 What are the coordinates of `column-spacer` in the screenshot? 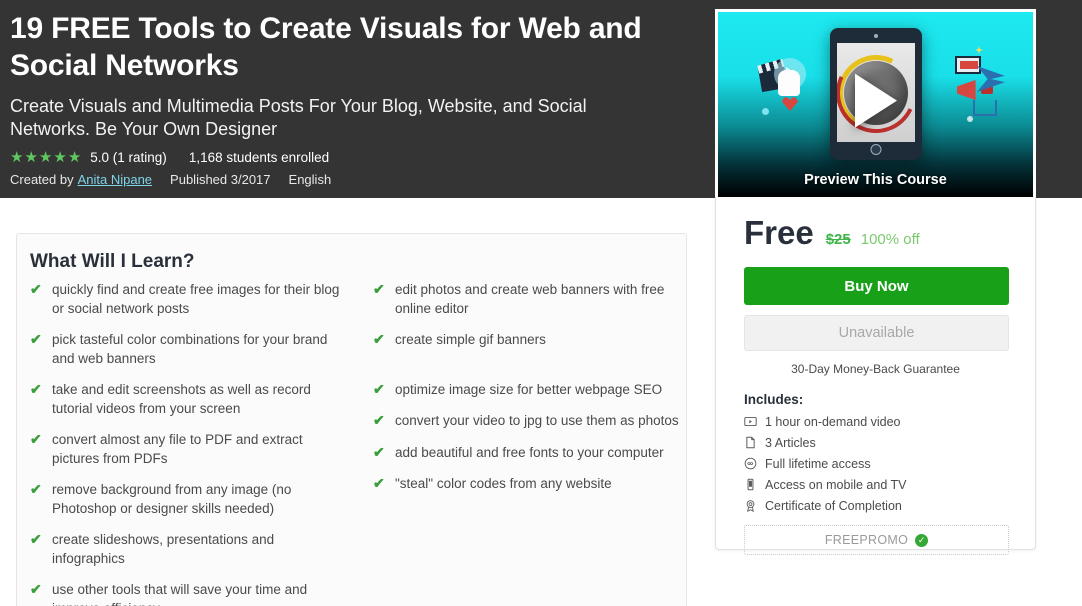 It's located at (531, 372).